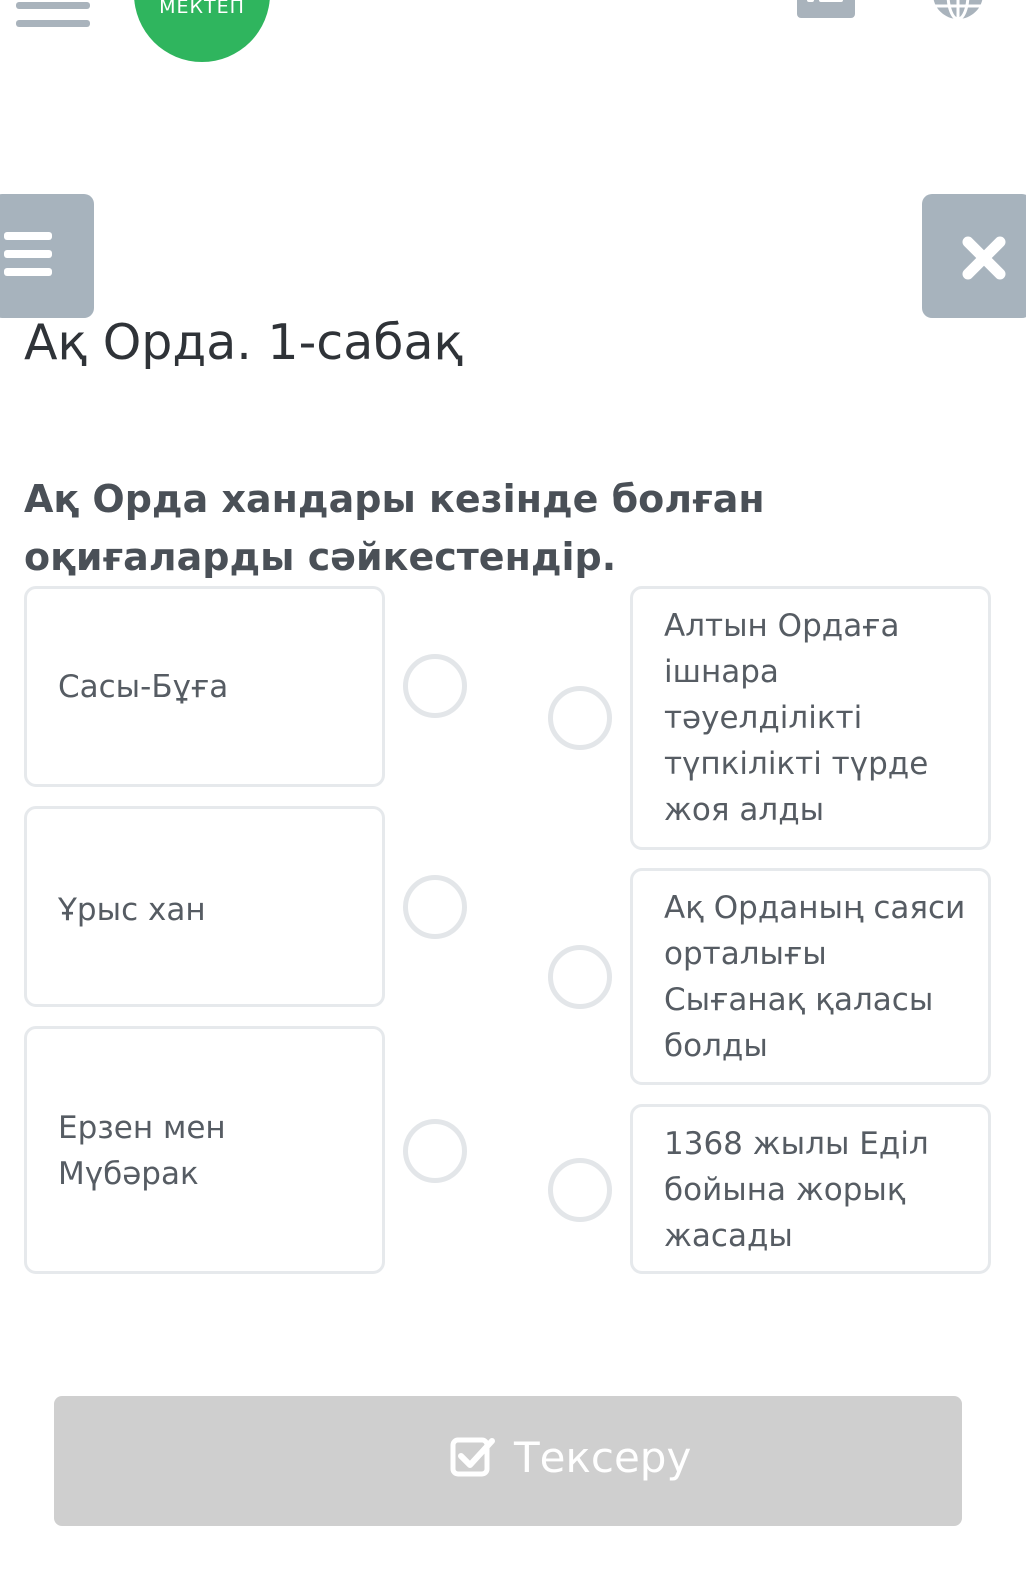 The image size is (1026, 1576). I want to click on left-match-card: Сасы-Бұға, so click(204, 686).